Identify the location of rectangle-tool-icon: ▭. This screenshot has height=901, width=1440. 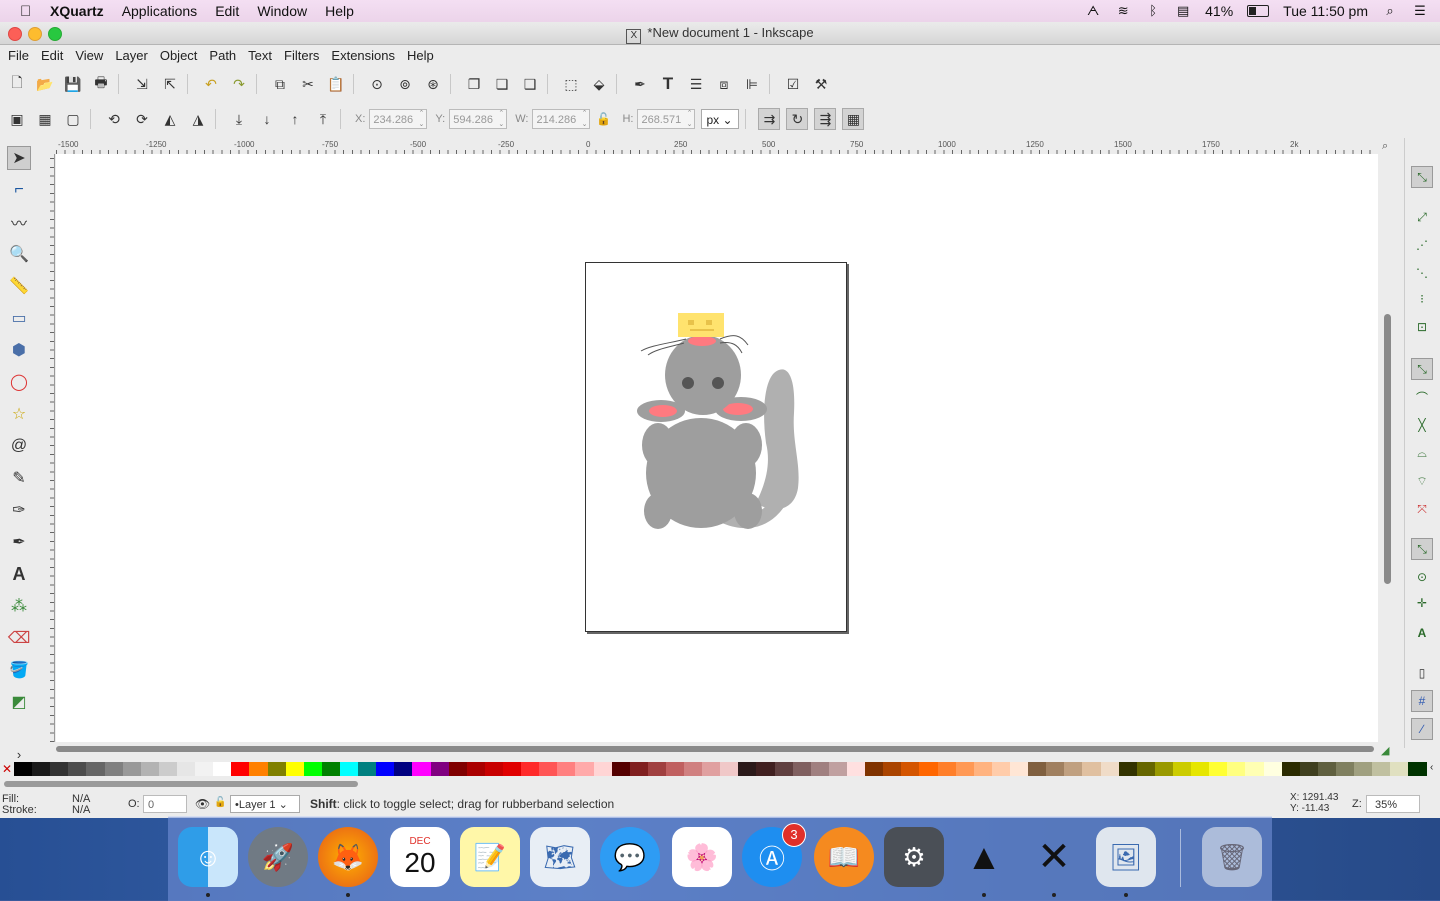
(19, 318).